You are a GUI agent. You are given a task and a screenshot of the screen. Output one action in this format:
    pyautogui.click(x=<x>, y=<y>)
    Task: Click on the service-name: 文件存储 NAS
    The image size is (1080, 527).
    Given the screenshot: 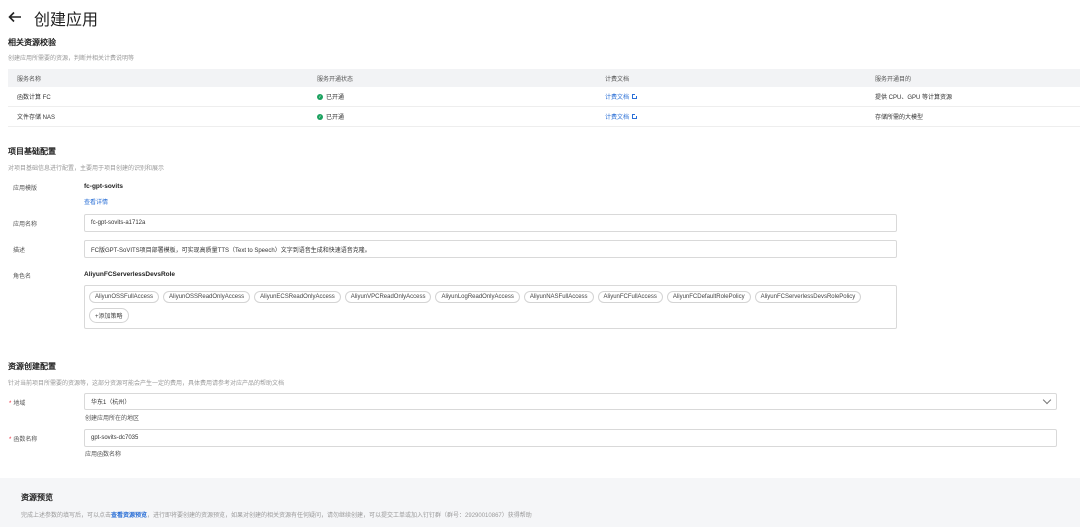 What is the action you would take?
    pyautogui.click(x=36, y=118)
    